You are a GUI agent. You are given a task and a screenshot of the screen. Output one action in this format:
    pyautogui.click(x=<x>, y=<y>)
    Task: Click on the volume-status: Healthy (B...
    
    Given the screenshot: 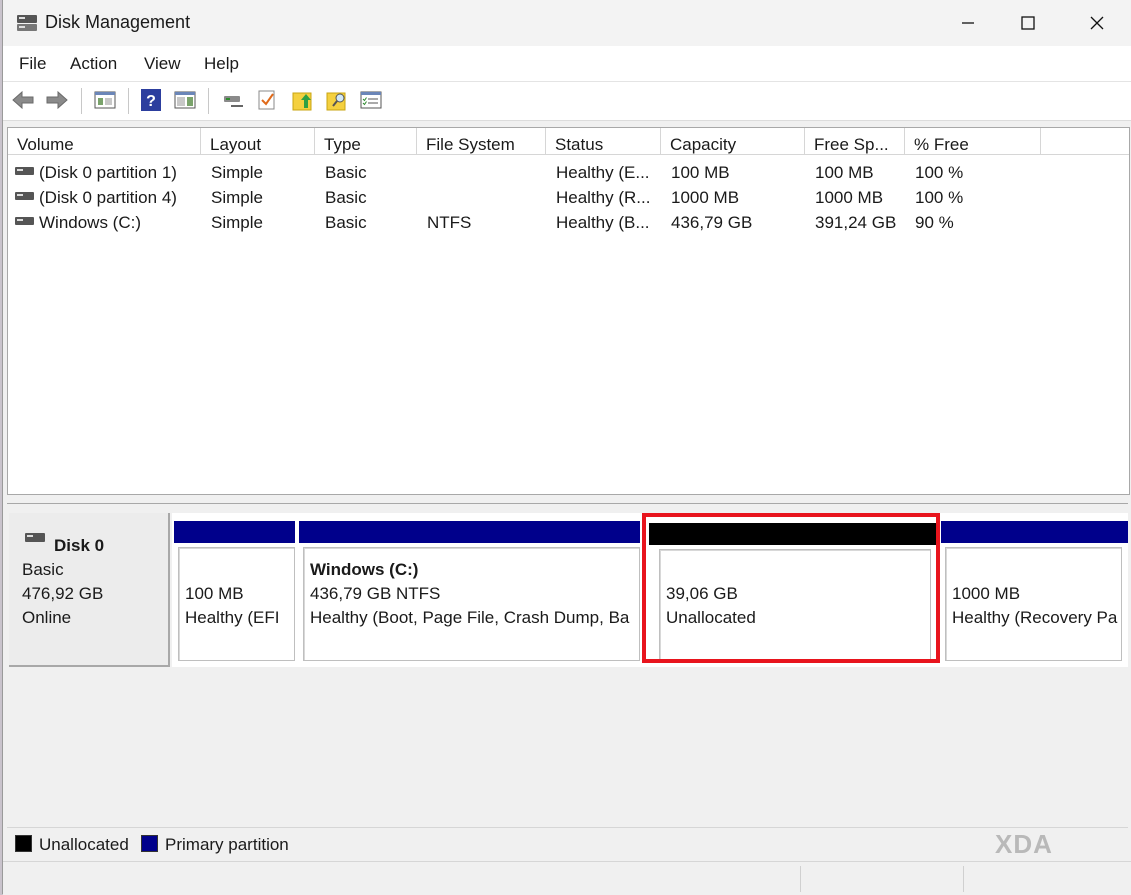 What is the action you would take?
    pyautogui.click(x=603, y=222)
    